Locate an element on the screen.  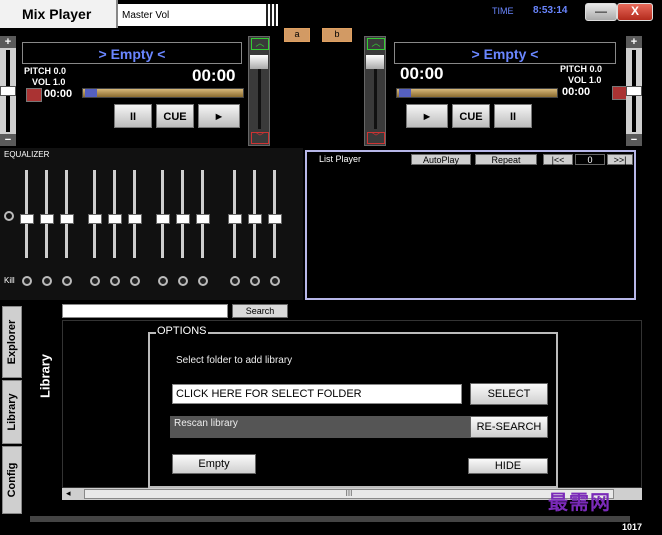
app-title: Mix Player is located at coordinates (59, 14).